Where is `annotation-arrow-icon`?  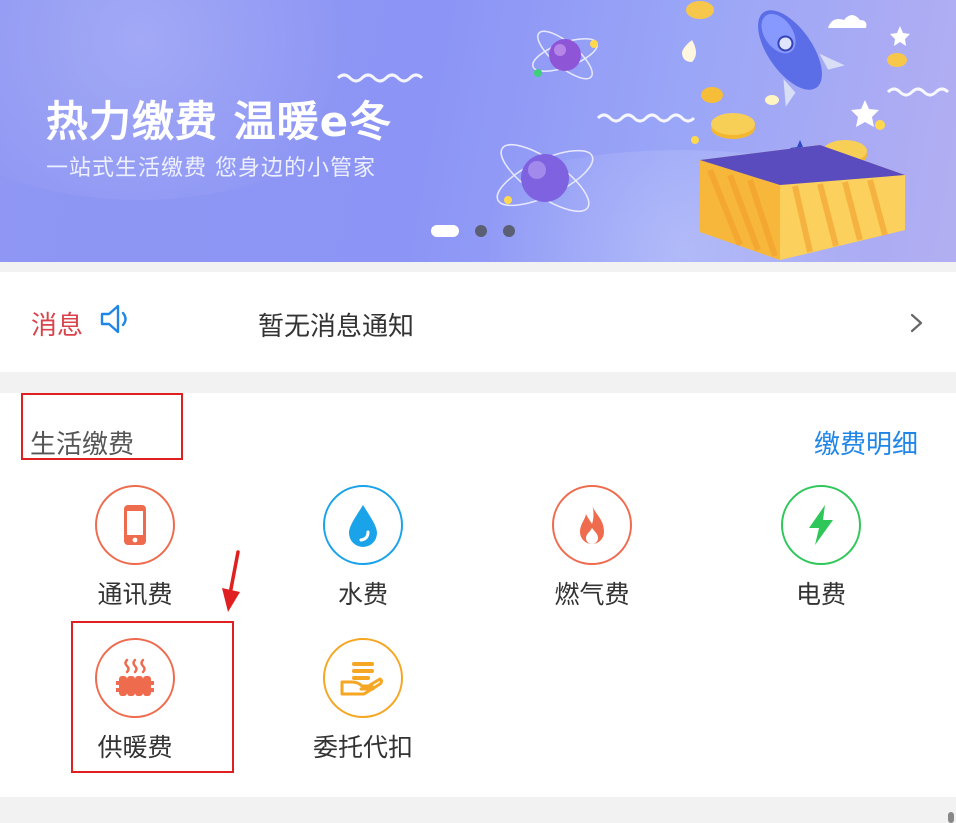 annotation-arrow-icon is located at coordinates (231, 581).